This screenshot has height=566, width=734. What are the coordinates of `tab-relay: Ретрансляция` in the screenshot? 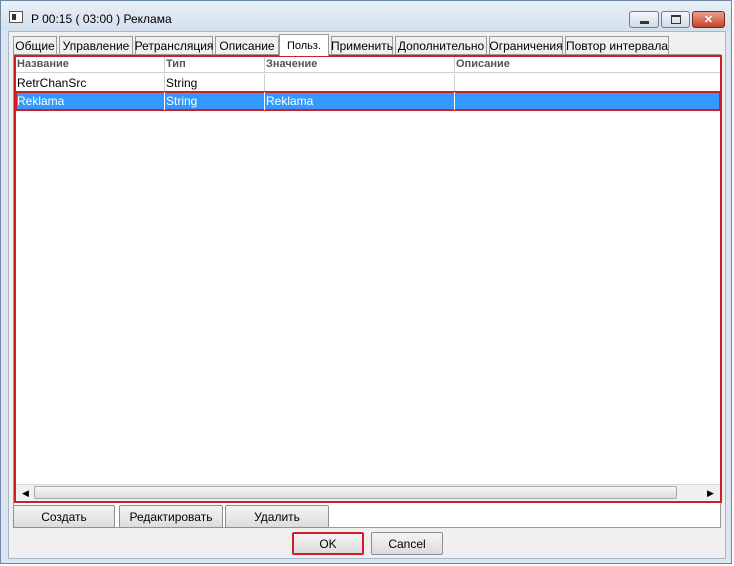 It's located at (174, 45).